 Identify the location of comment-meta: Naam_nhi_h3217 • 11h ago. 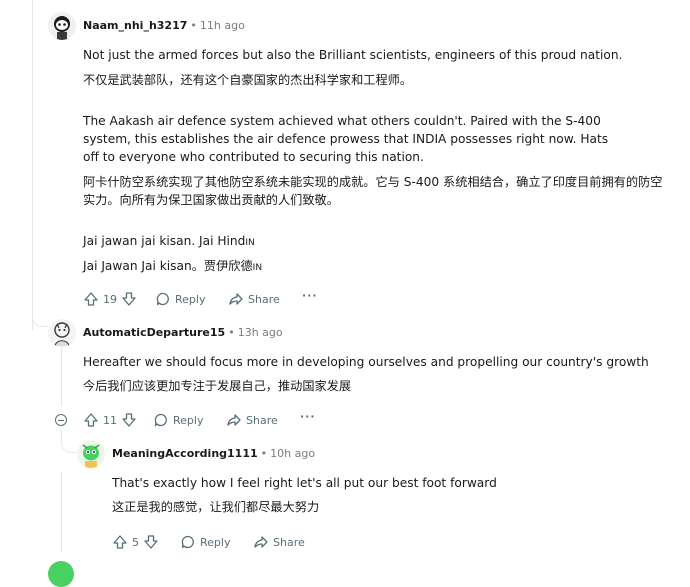
(164, 25).